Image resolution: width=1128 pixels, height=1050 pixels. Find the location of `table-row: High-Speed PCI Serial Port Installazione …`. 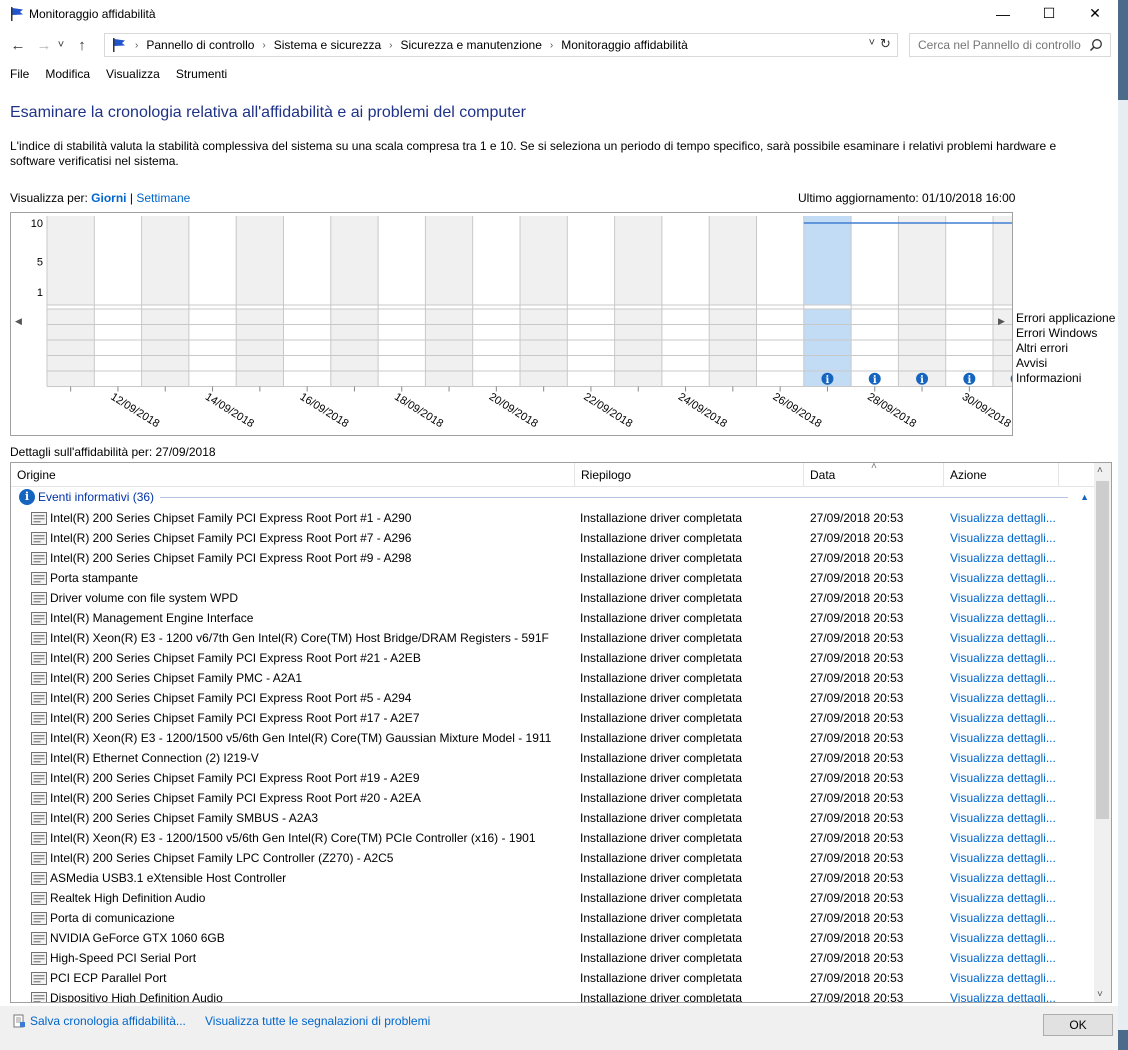

table-row: High-Speed PCI Serial Port Installazione … is located at coordinates (553, 958).